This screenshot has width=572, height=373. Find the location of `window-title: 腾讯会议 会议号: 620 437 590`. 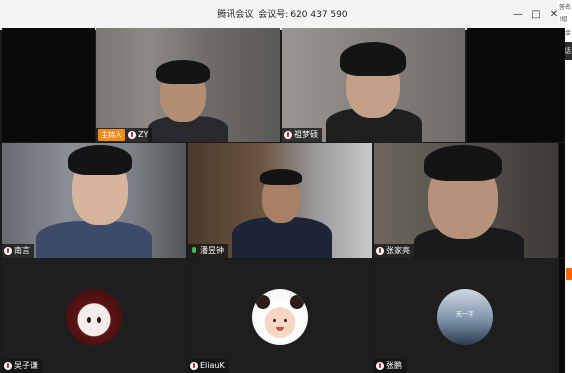

window-title: 腾讯会议 会议号: 620 437 590 is located at coordinates (282, 15).